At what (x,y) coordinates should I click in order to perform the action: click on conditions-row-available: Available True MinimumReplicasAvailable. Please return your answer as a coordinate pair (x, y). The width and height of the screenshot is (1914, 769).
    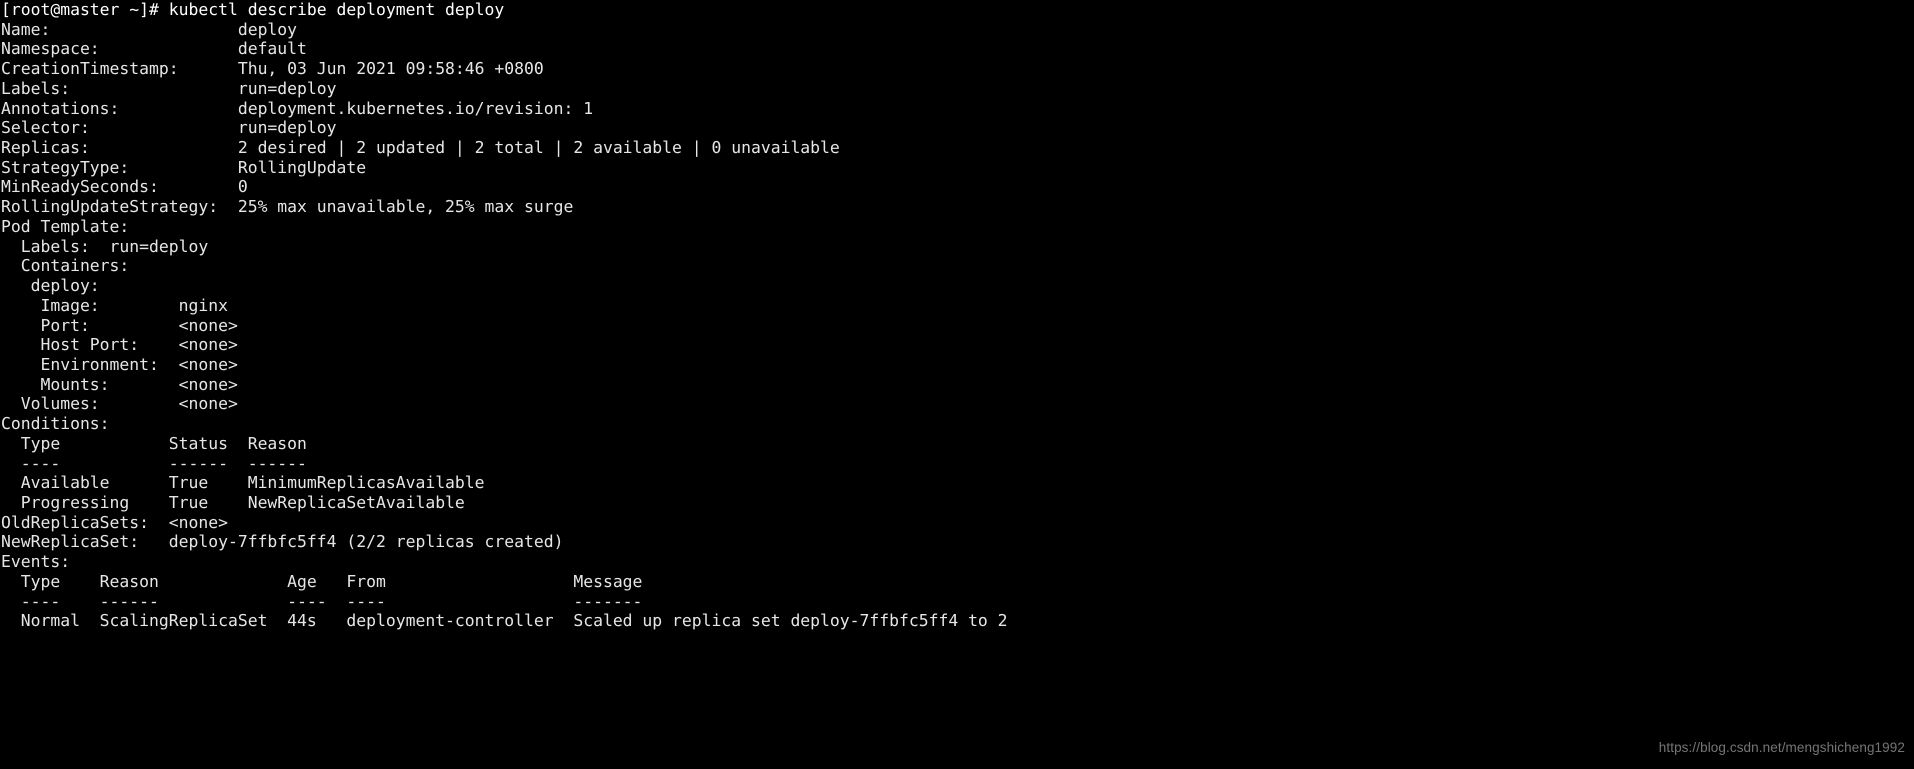
    Looking at the image, I should click on (243, 483).